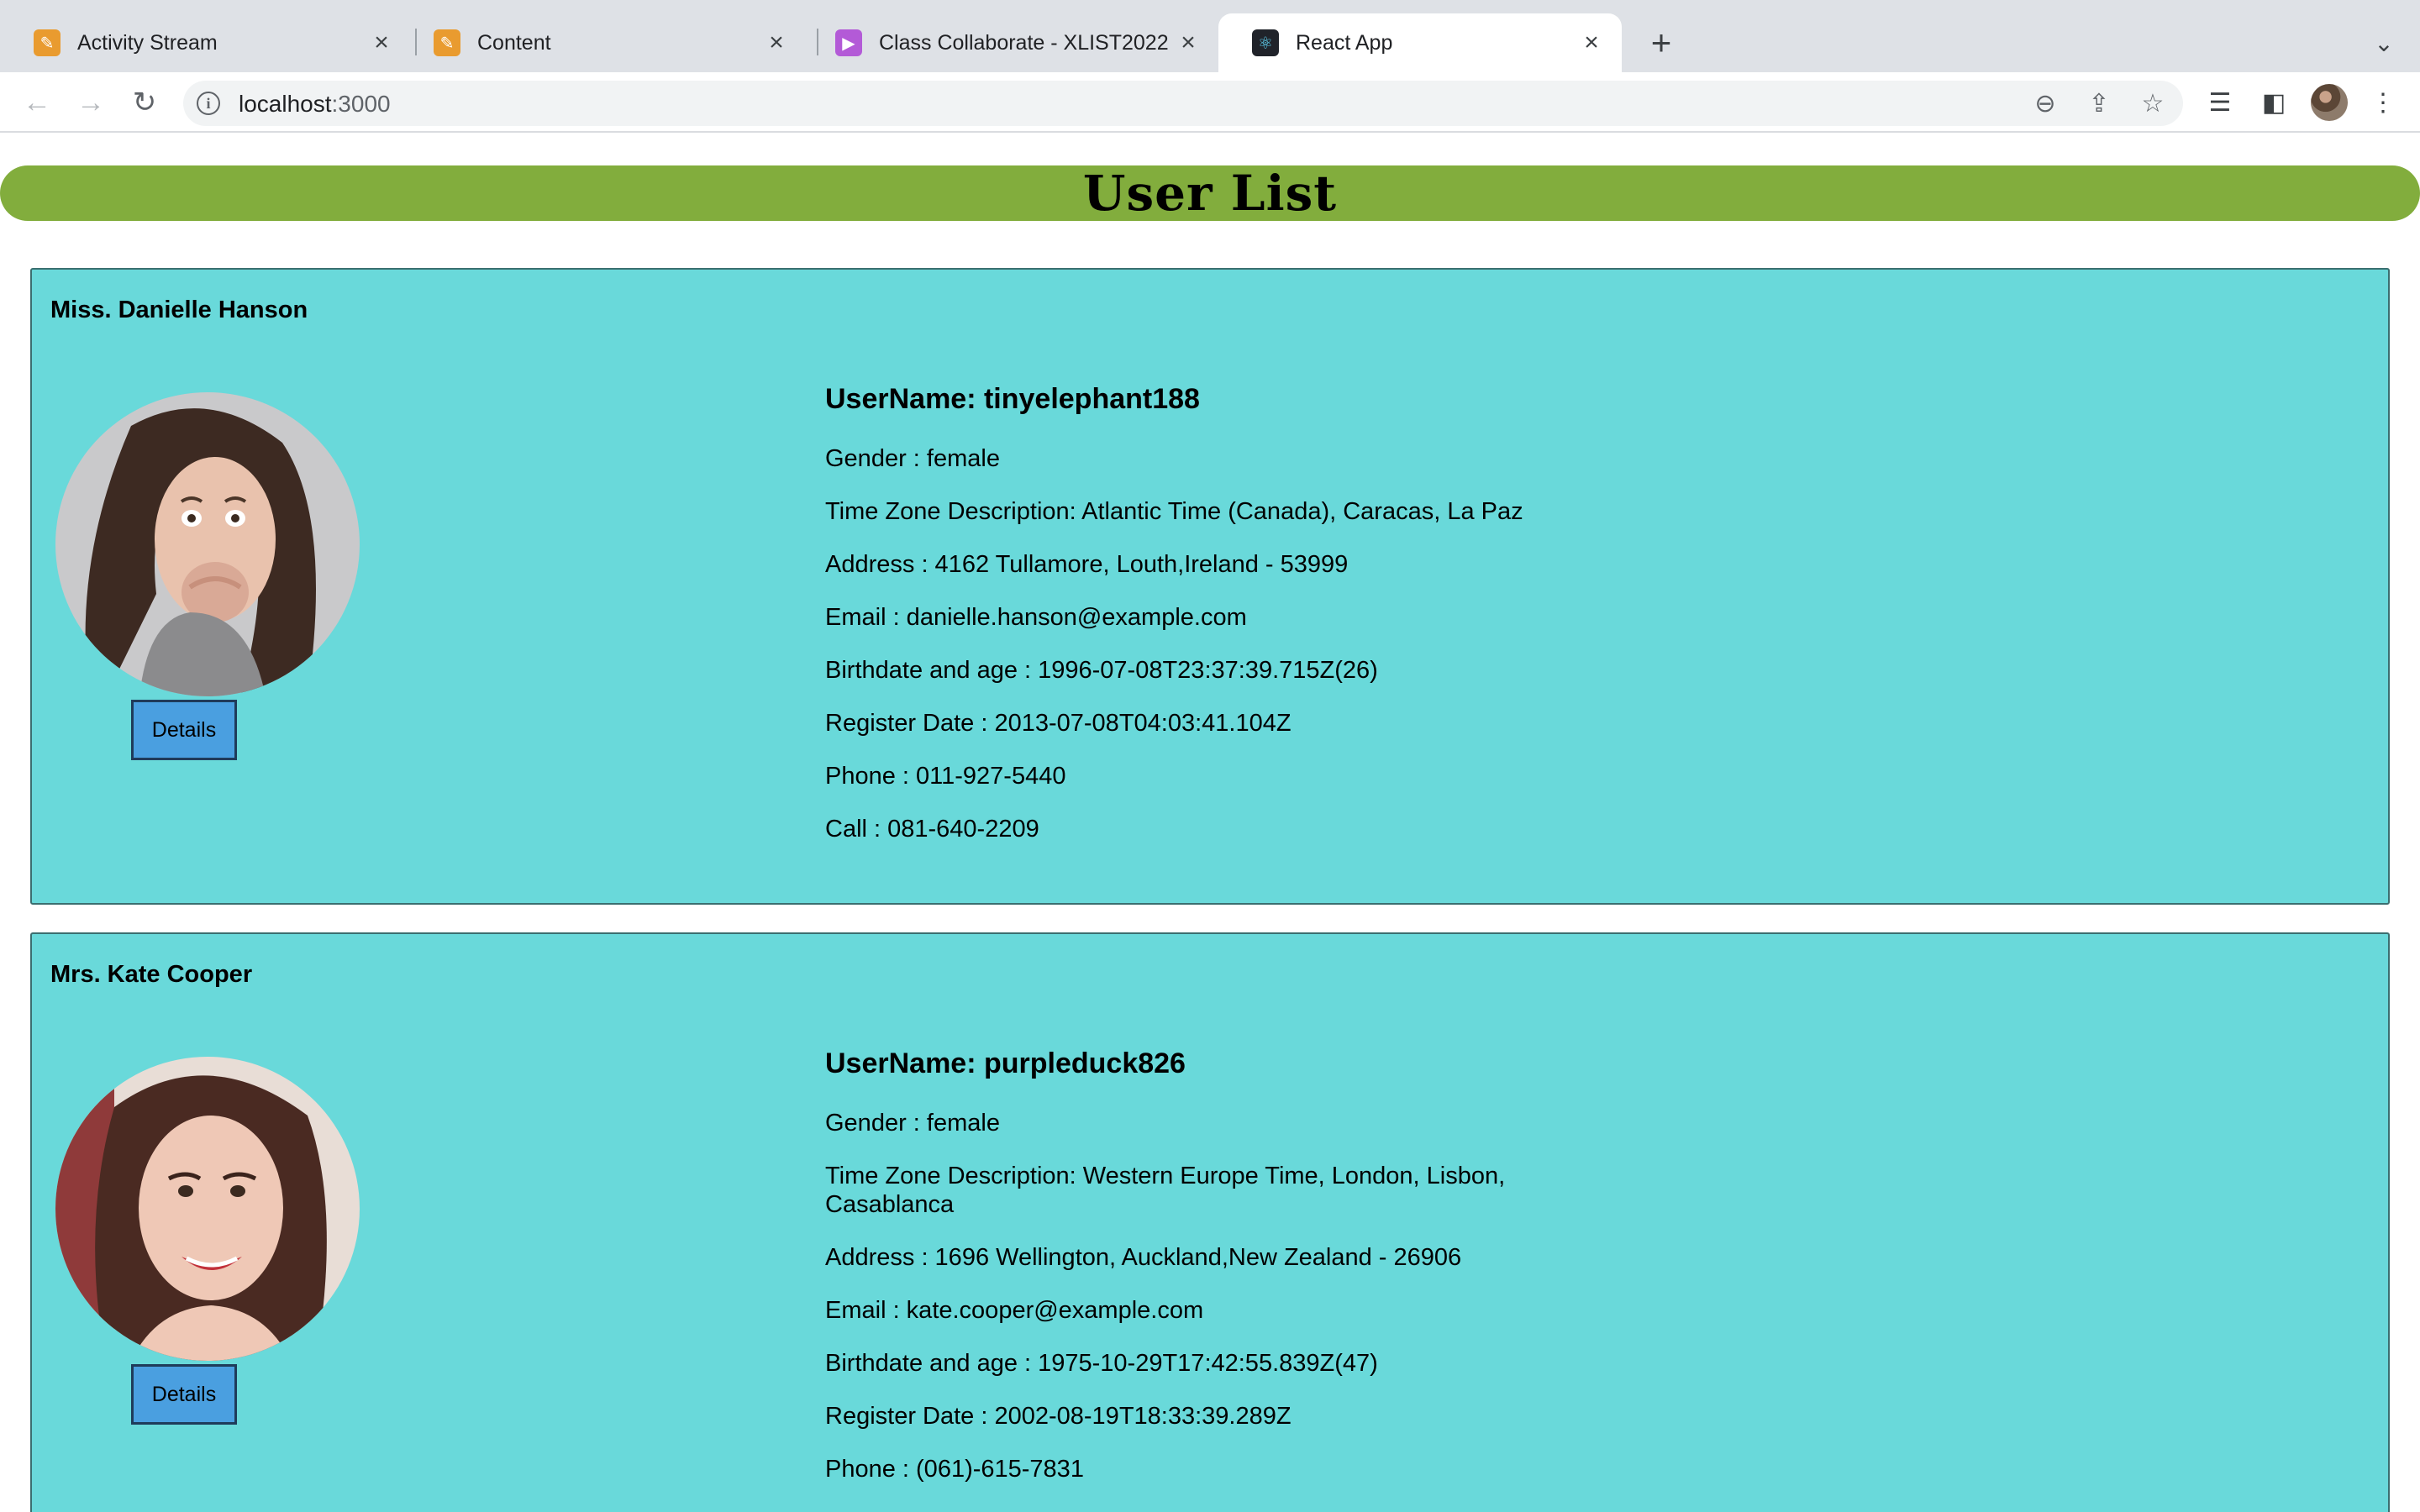 The image size is (2420, 1512). What do you see at coordinates (1024, 42) in the screenshot?
I see `tab-title: Class Collaborate - XLIST2022` at bounding box center [1024, 42].